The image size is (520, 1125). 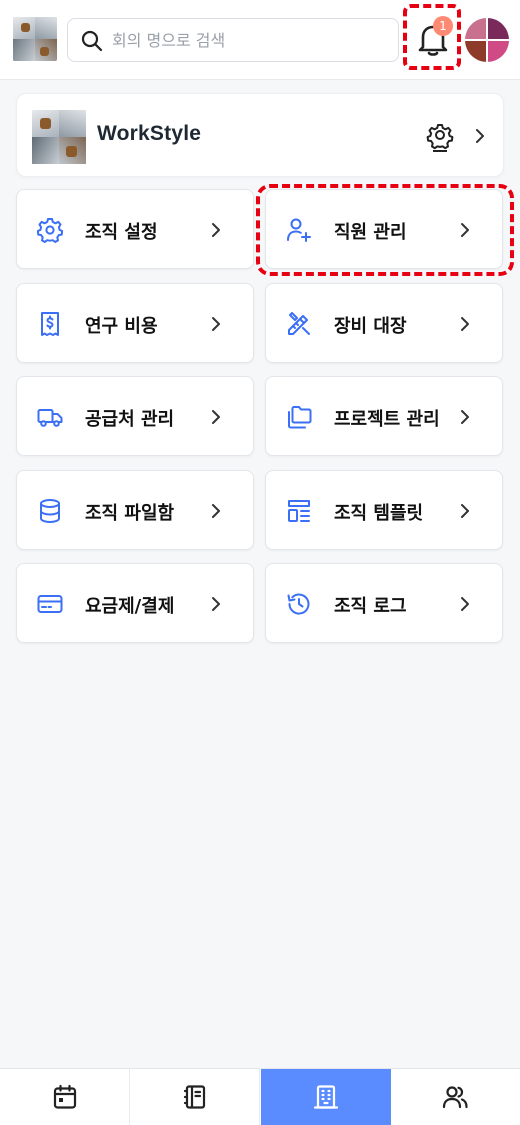 I want to click on truck-icon, so click(x=50, y=418).